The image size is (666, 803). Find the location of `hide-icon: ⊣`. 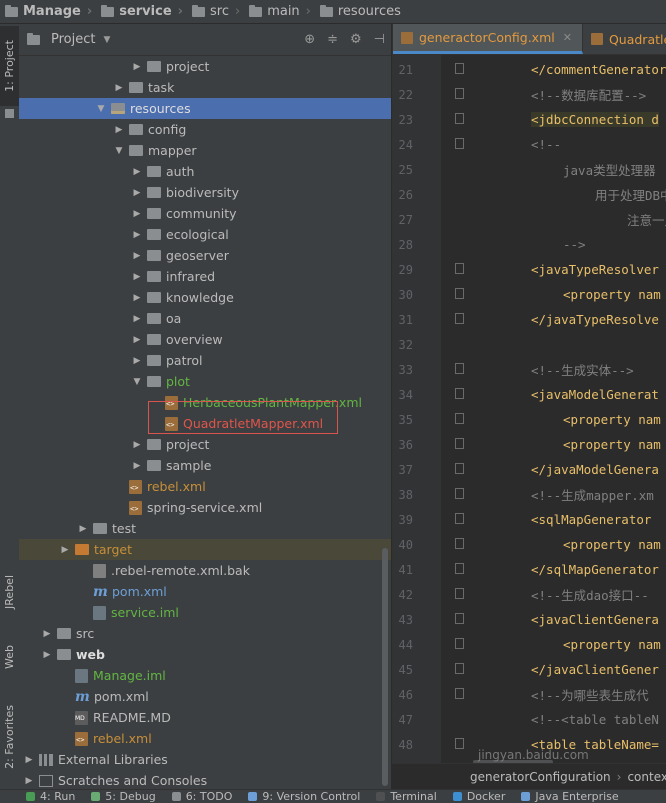

hide-icon: ⊣ is located at coordinates (379, 39).